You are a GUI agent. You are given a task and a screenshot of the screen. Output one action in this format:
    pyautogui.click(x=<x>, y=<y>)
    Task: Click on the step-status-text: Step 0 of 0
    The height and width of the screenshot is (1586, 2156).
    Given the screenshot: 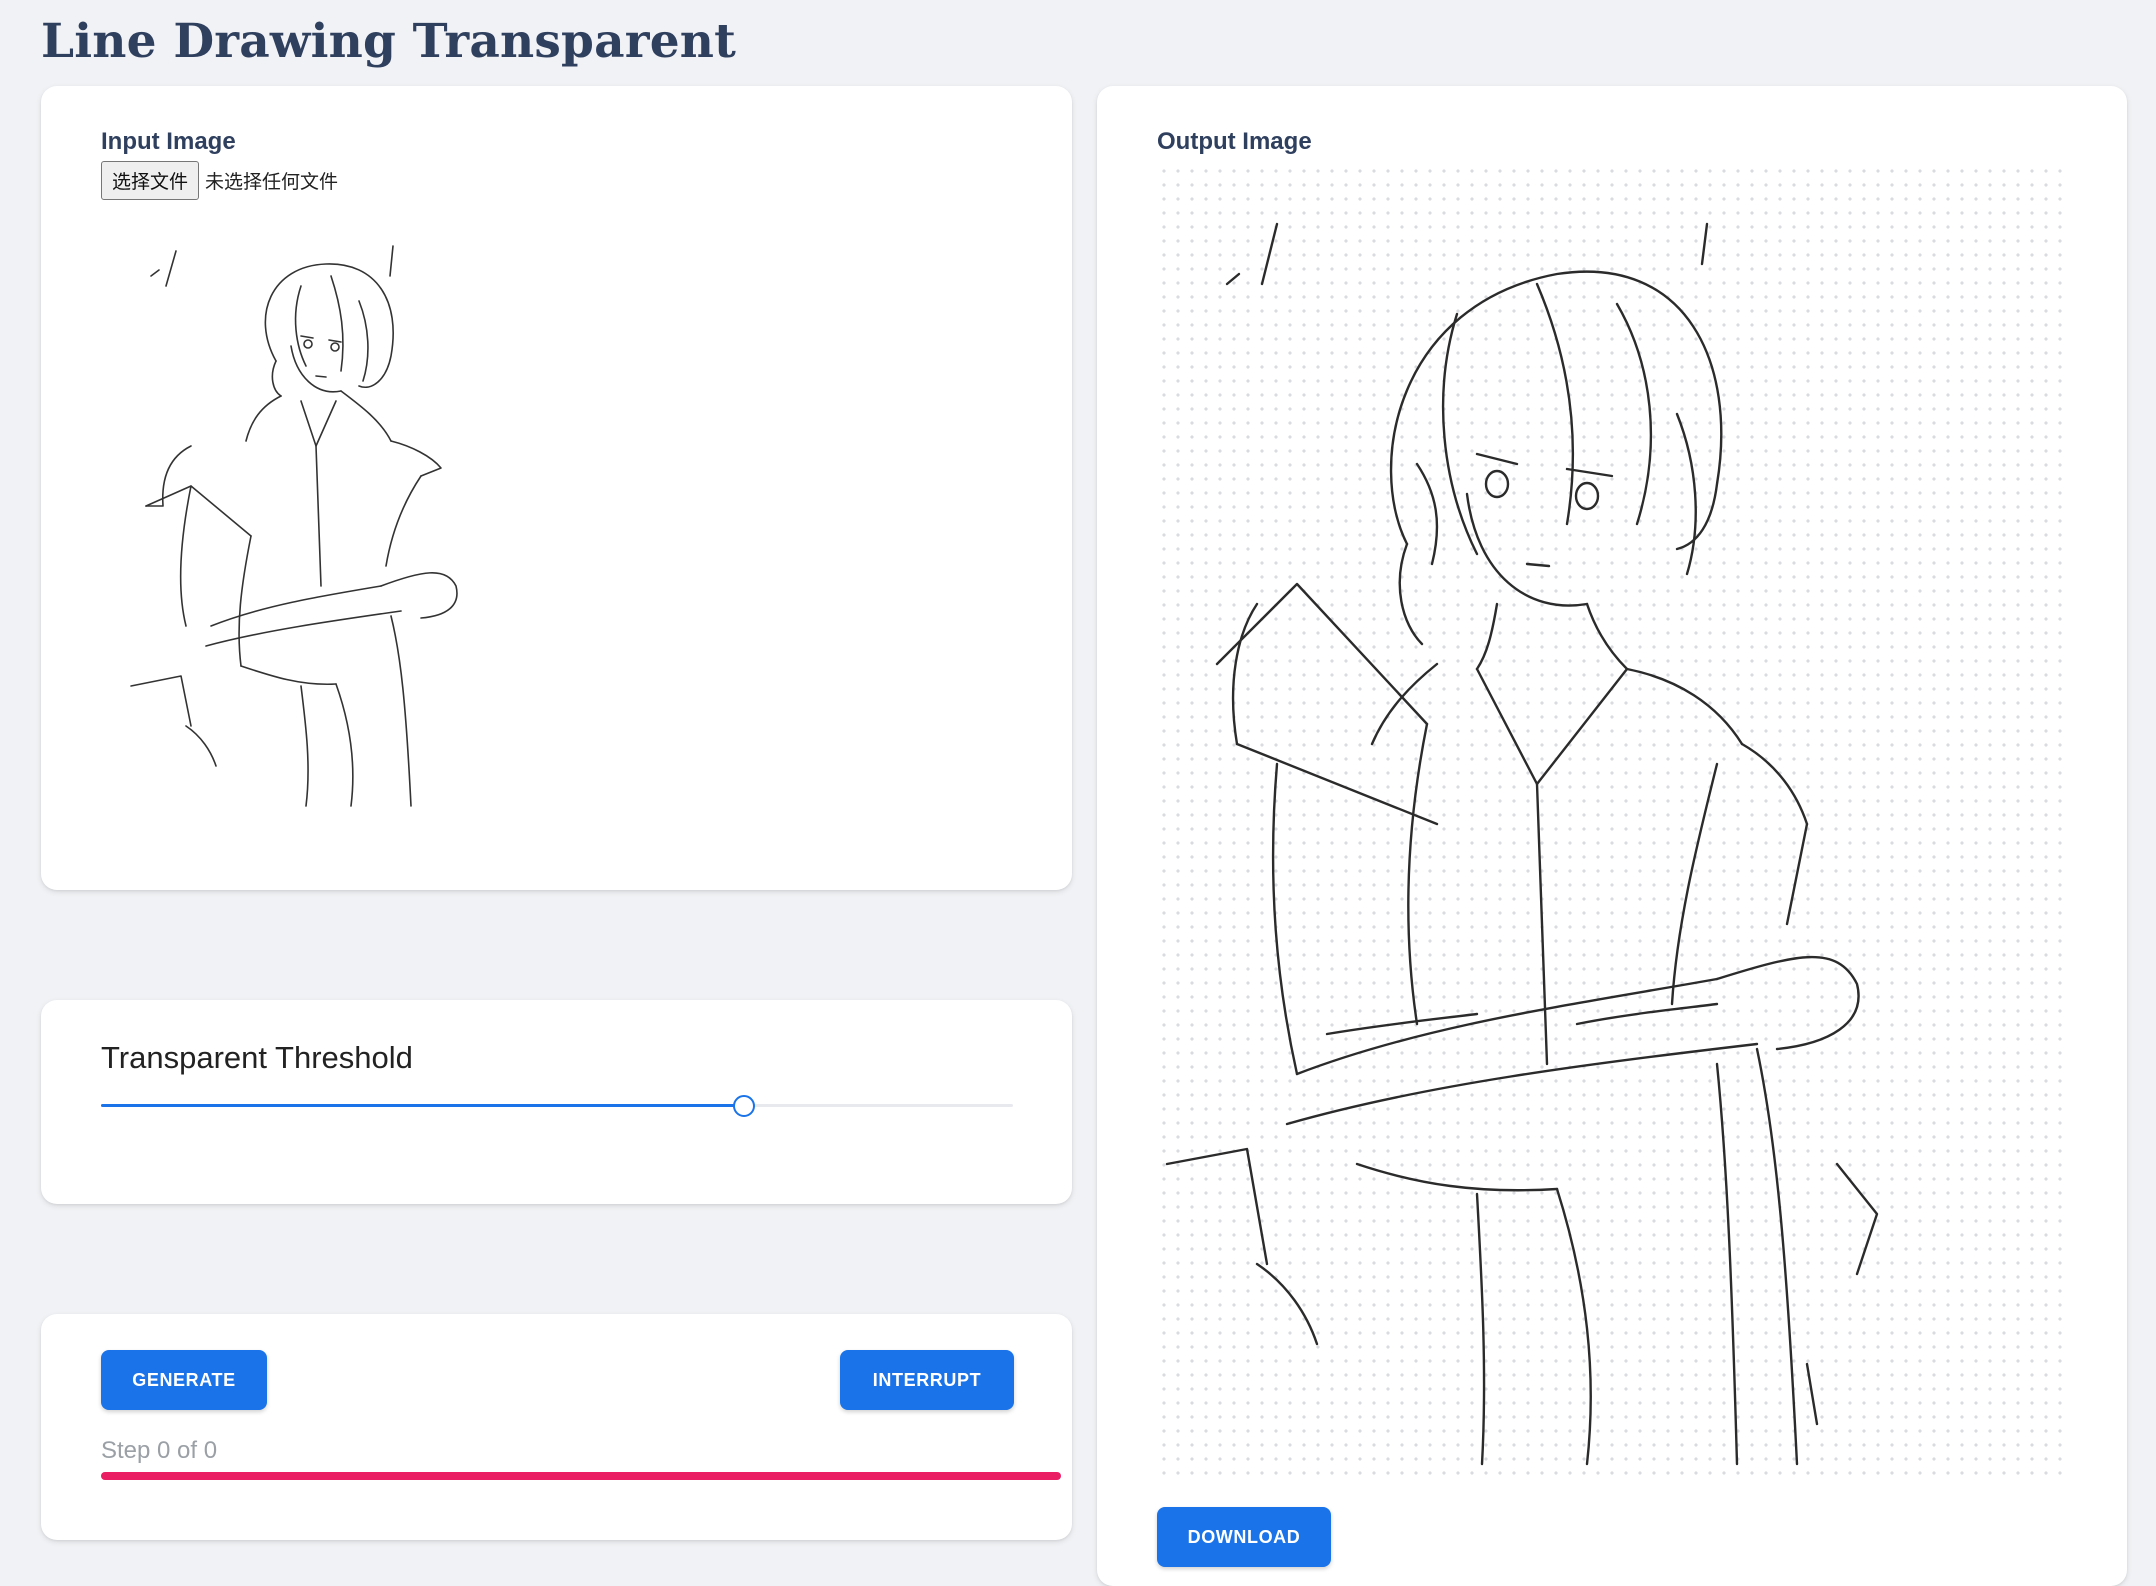 What is the action you would take?
    pyautogui.click(x=159, y=1450)
    